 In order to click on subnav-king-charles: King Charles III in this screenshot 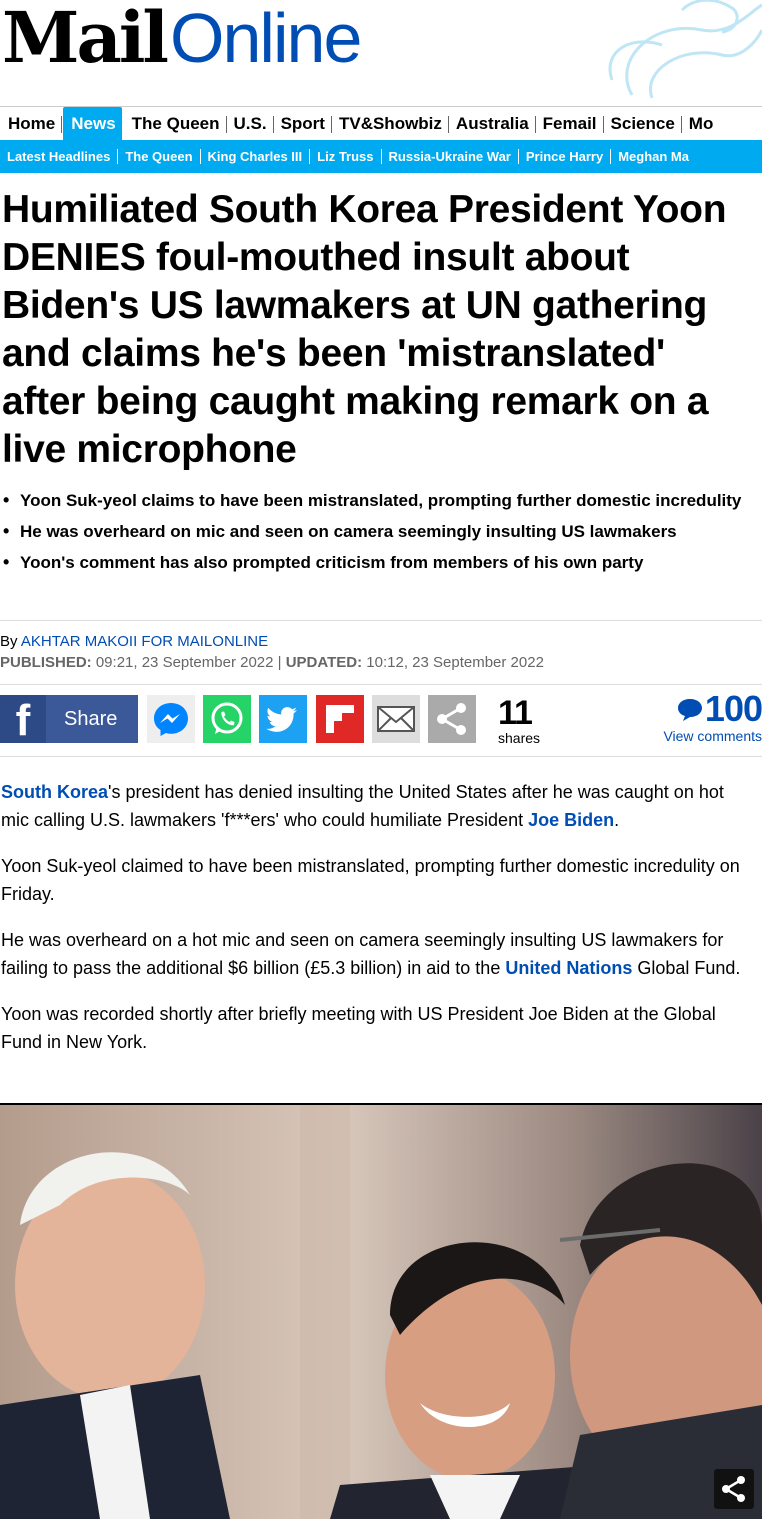, I will do `click(256, 156)`.